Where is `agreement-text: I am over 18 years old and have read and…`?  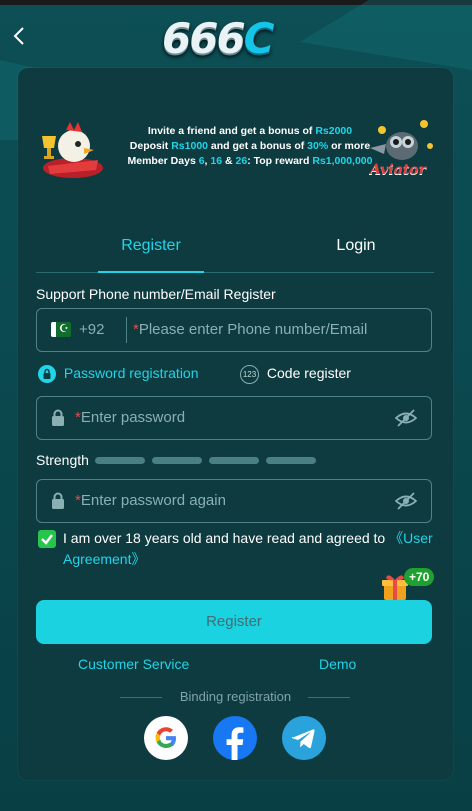 agreement-text: I am over 18 years old and have read and… is located at coordinates (248, 548).